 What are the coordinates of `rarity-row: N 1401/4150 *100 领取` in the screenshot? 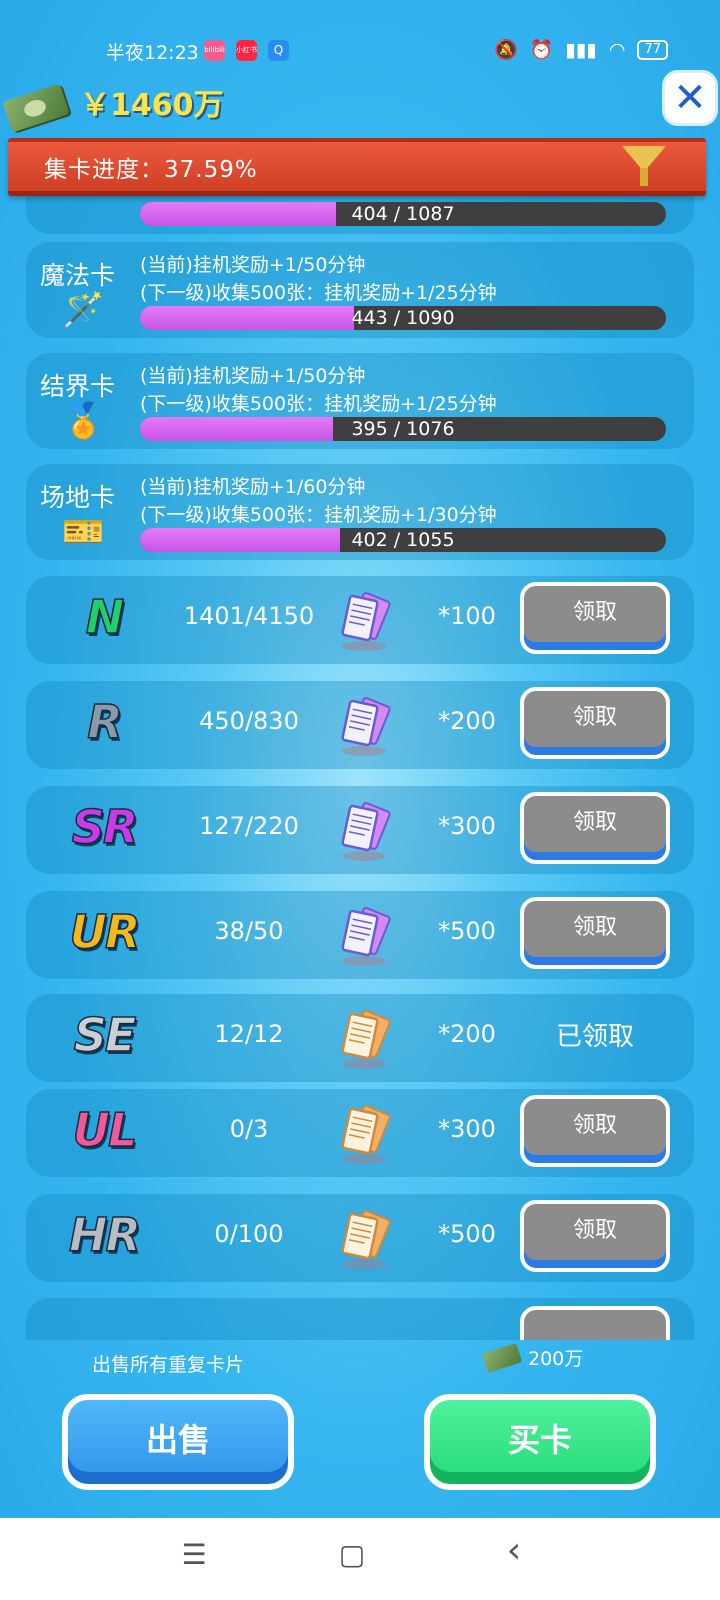 It's located at (360, 620).